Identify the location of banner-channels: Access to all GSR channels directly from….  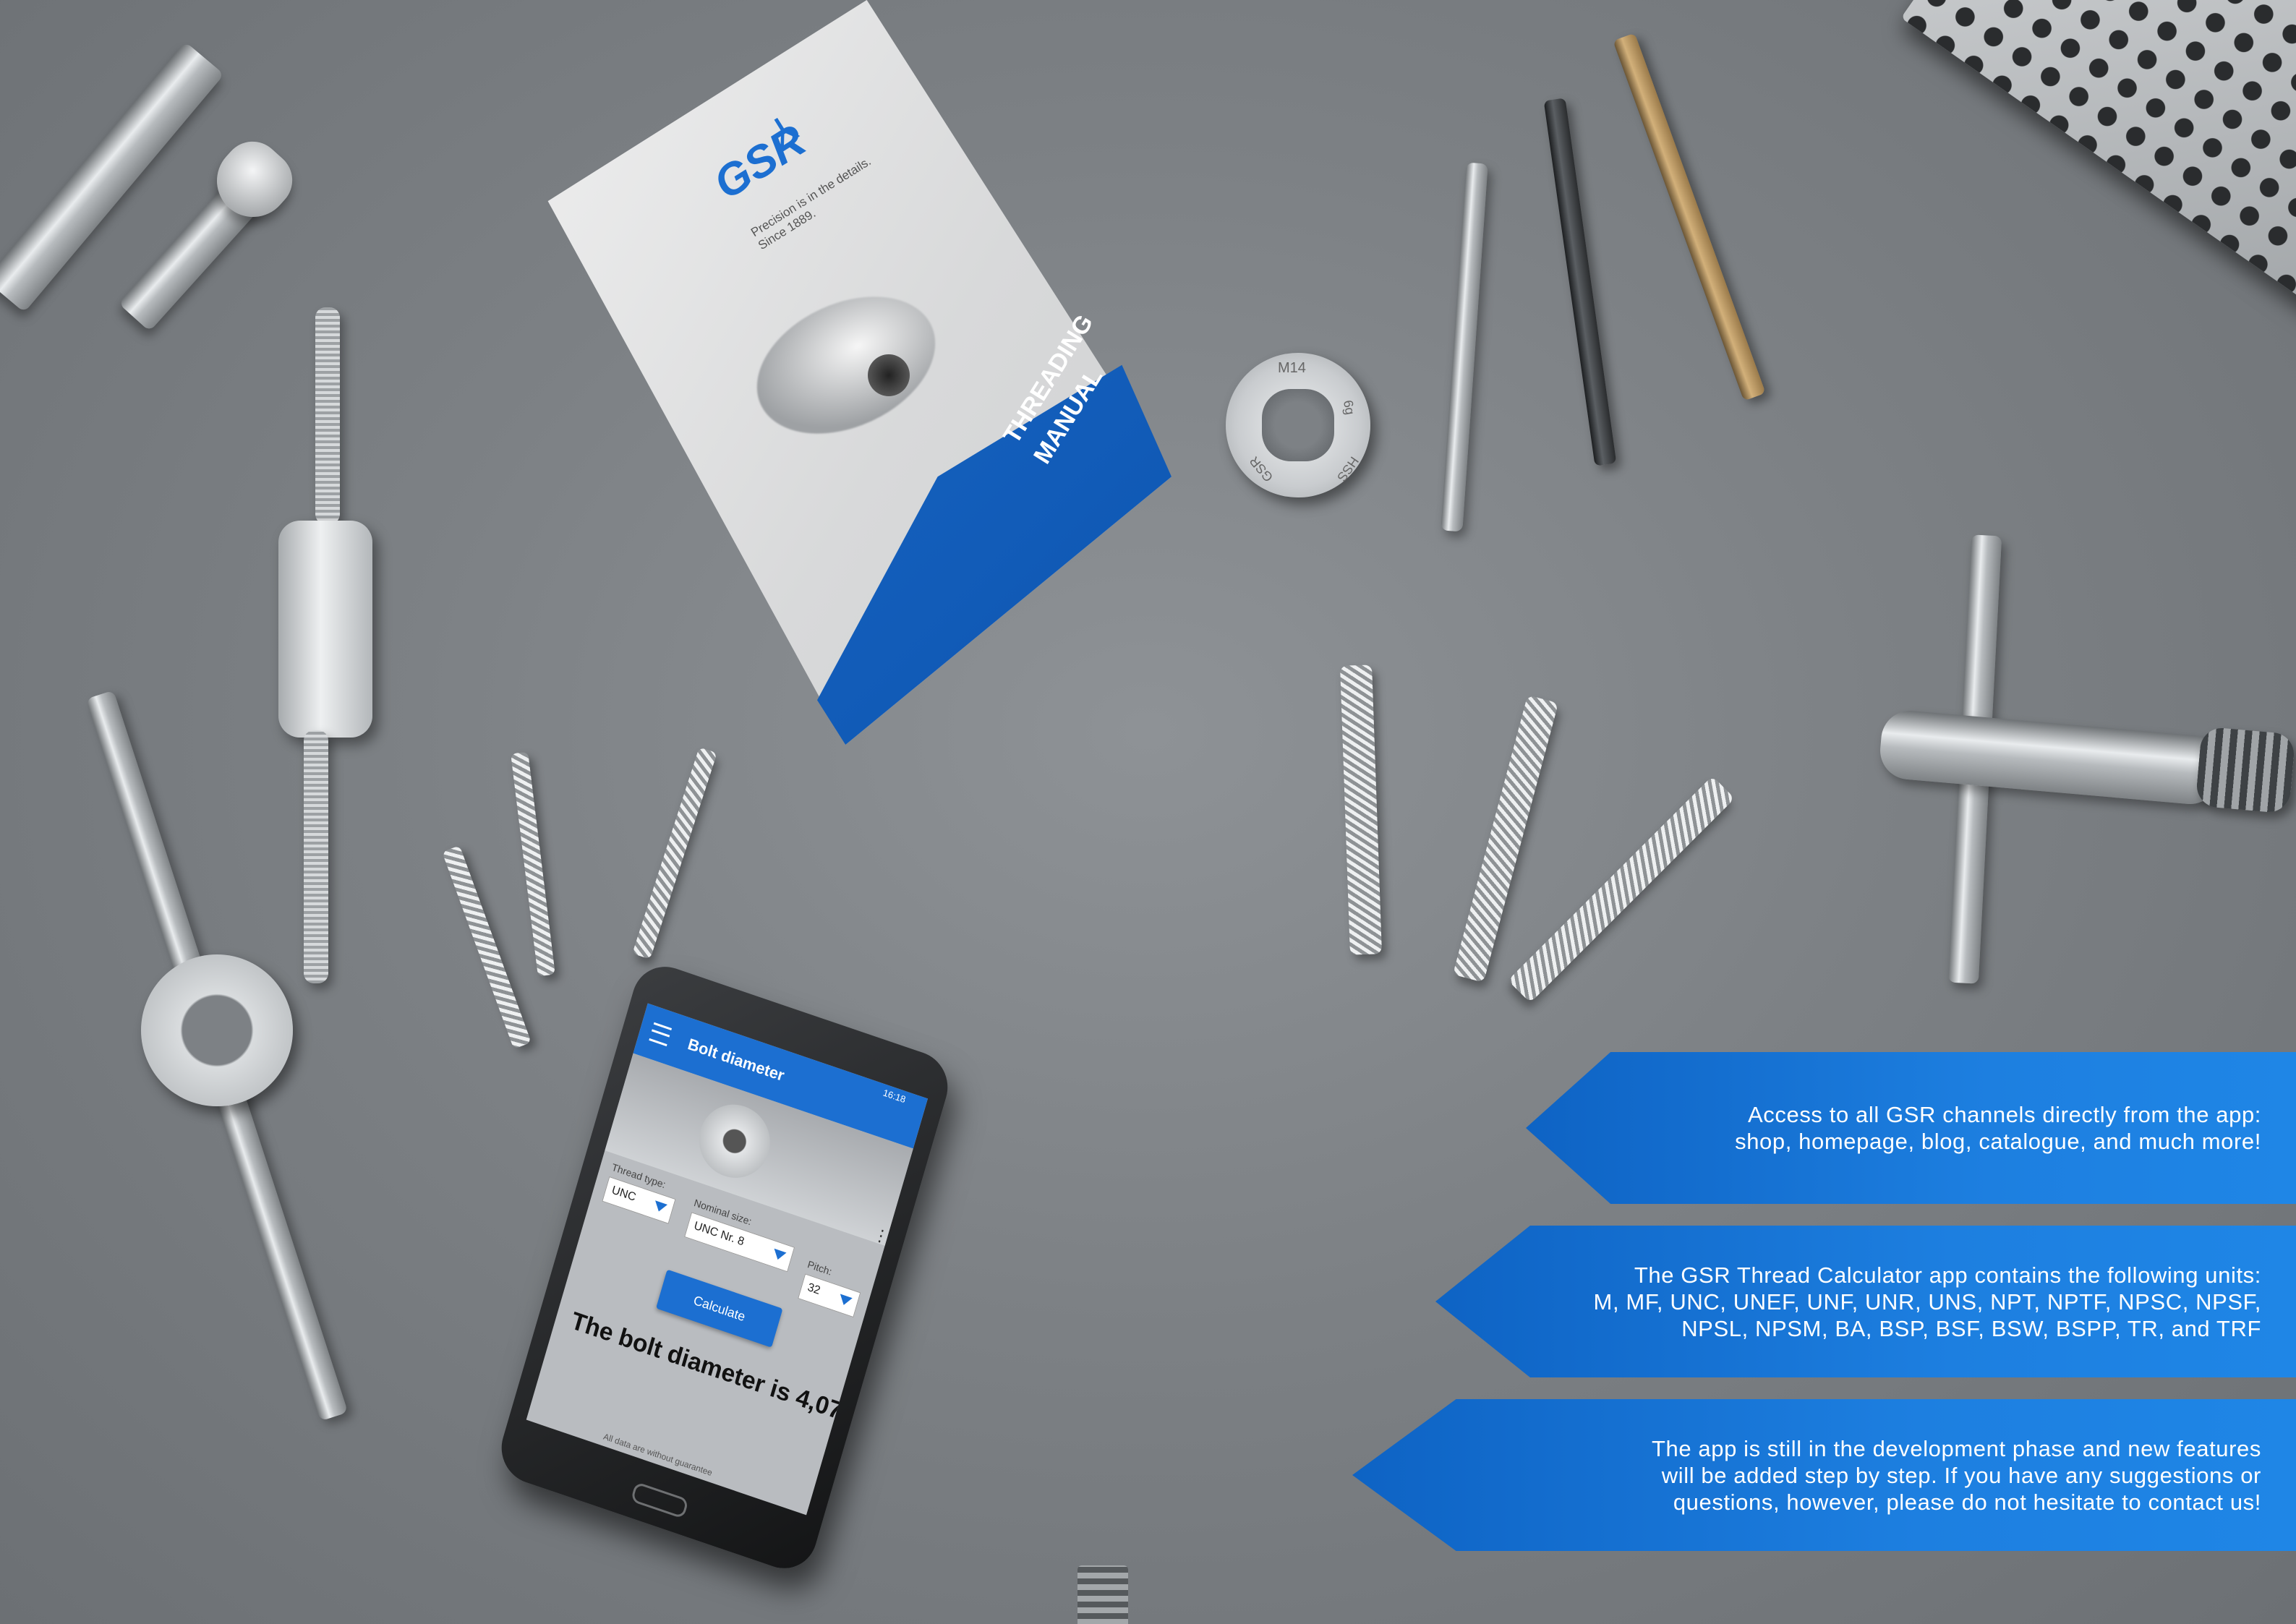
(1911, 1128).